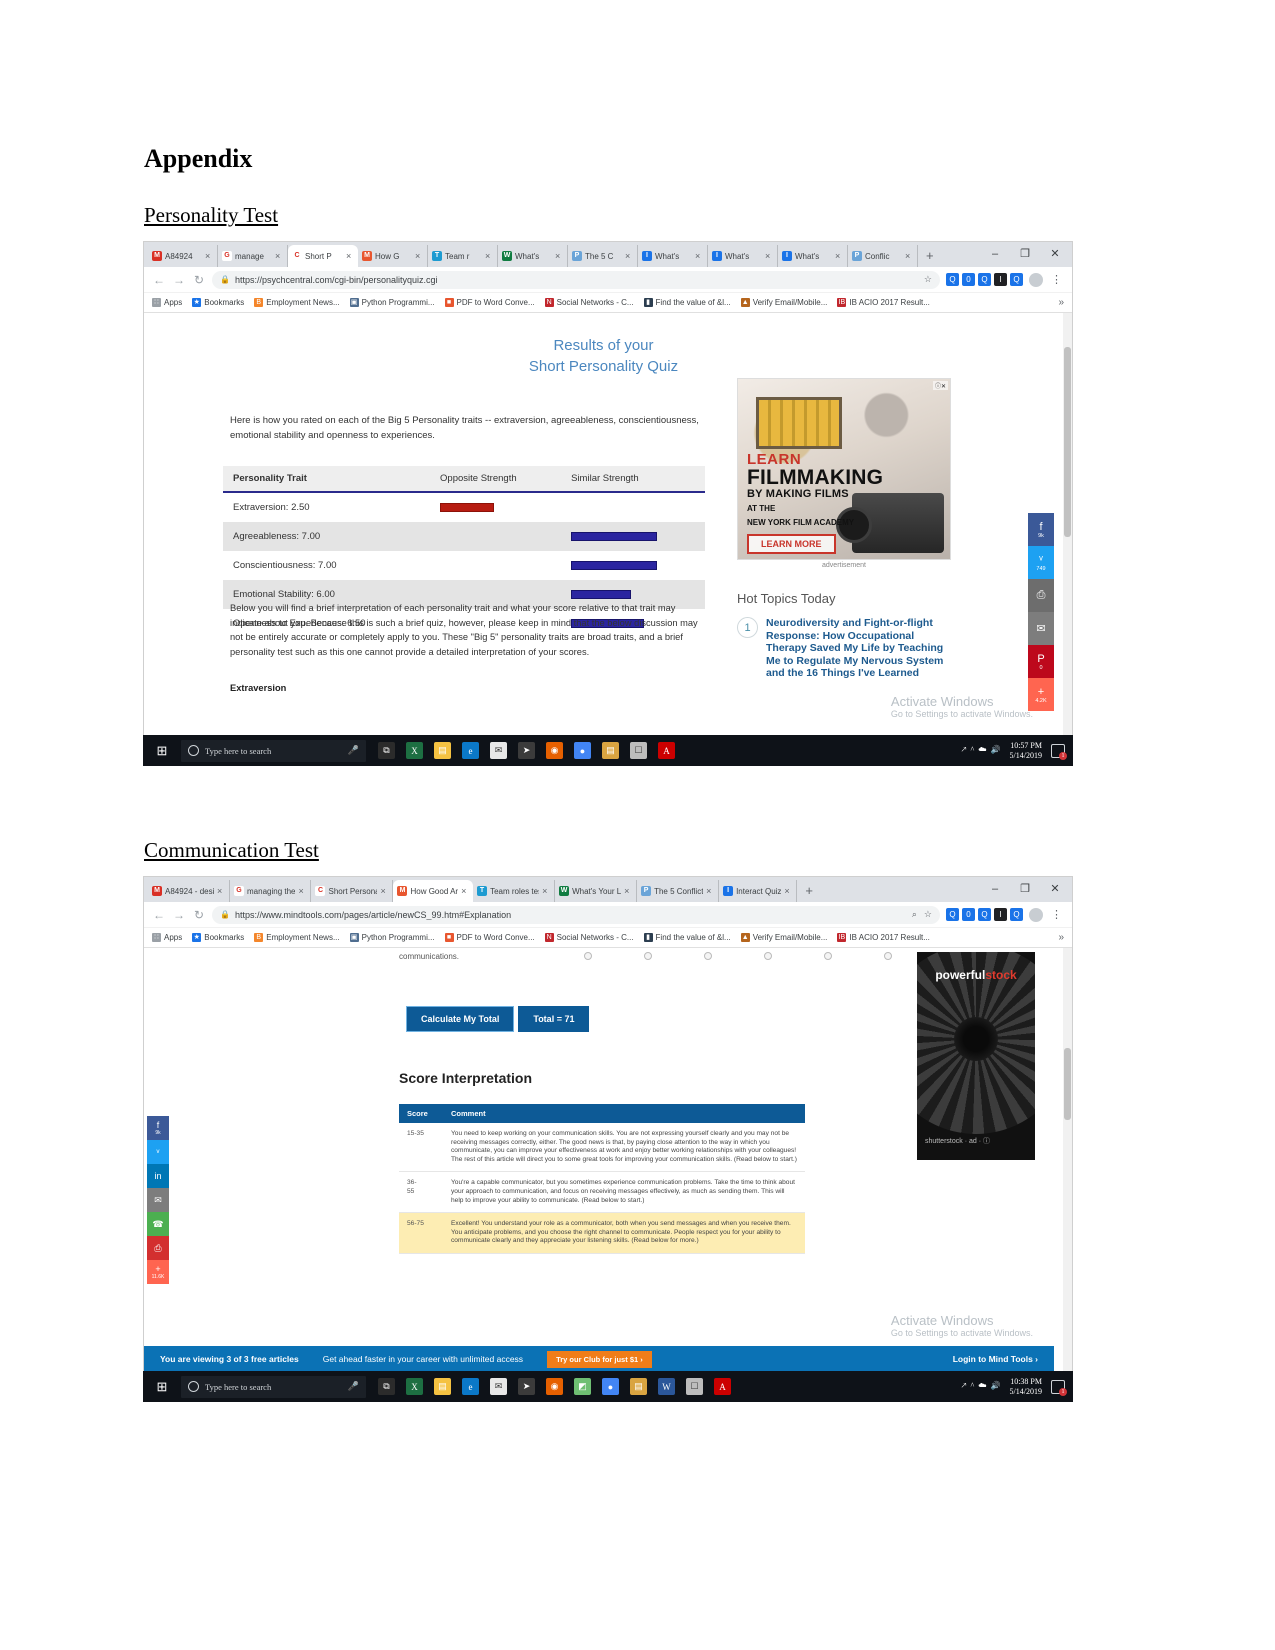  What do you see at coordinates (158, 1224) in the screenshot?
I see `whatsapp-share-icon: ☎` at bounding box center [158, 1224].